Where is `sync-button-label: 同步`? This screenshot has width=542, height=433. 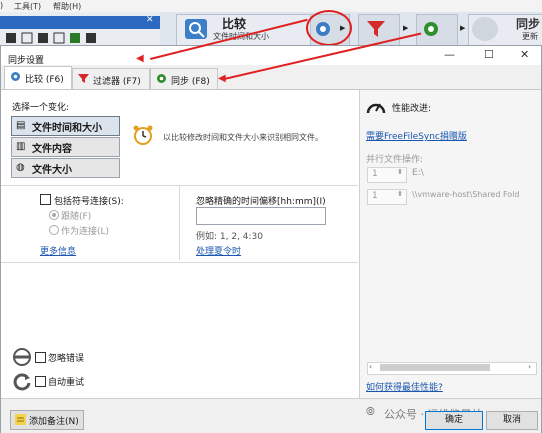 sync-button-label: 同步 is located at coordinates (528, 24).